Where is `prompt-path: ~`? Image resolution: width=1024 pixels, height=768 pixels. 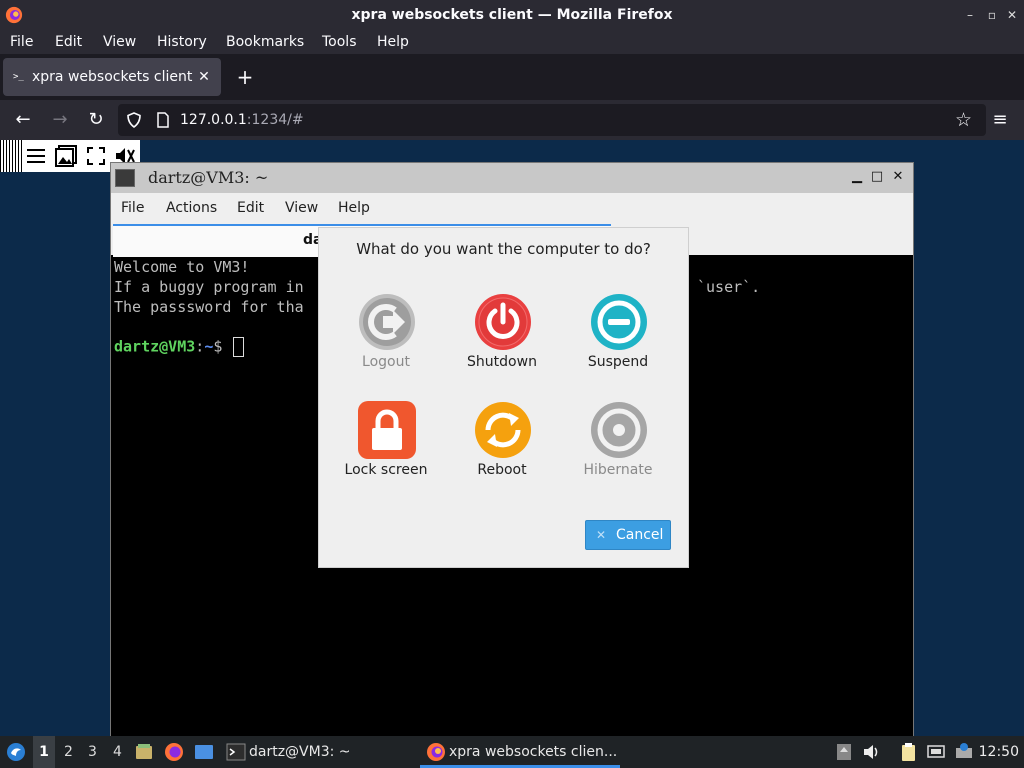 prompt-path: ~ is located at coordinates (209, 346).